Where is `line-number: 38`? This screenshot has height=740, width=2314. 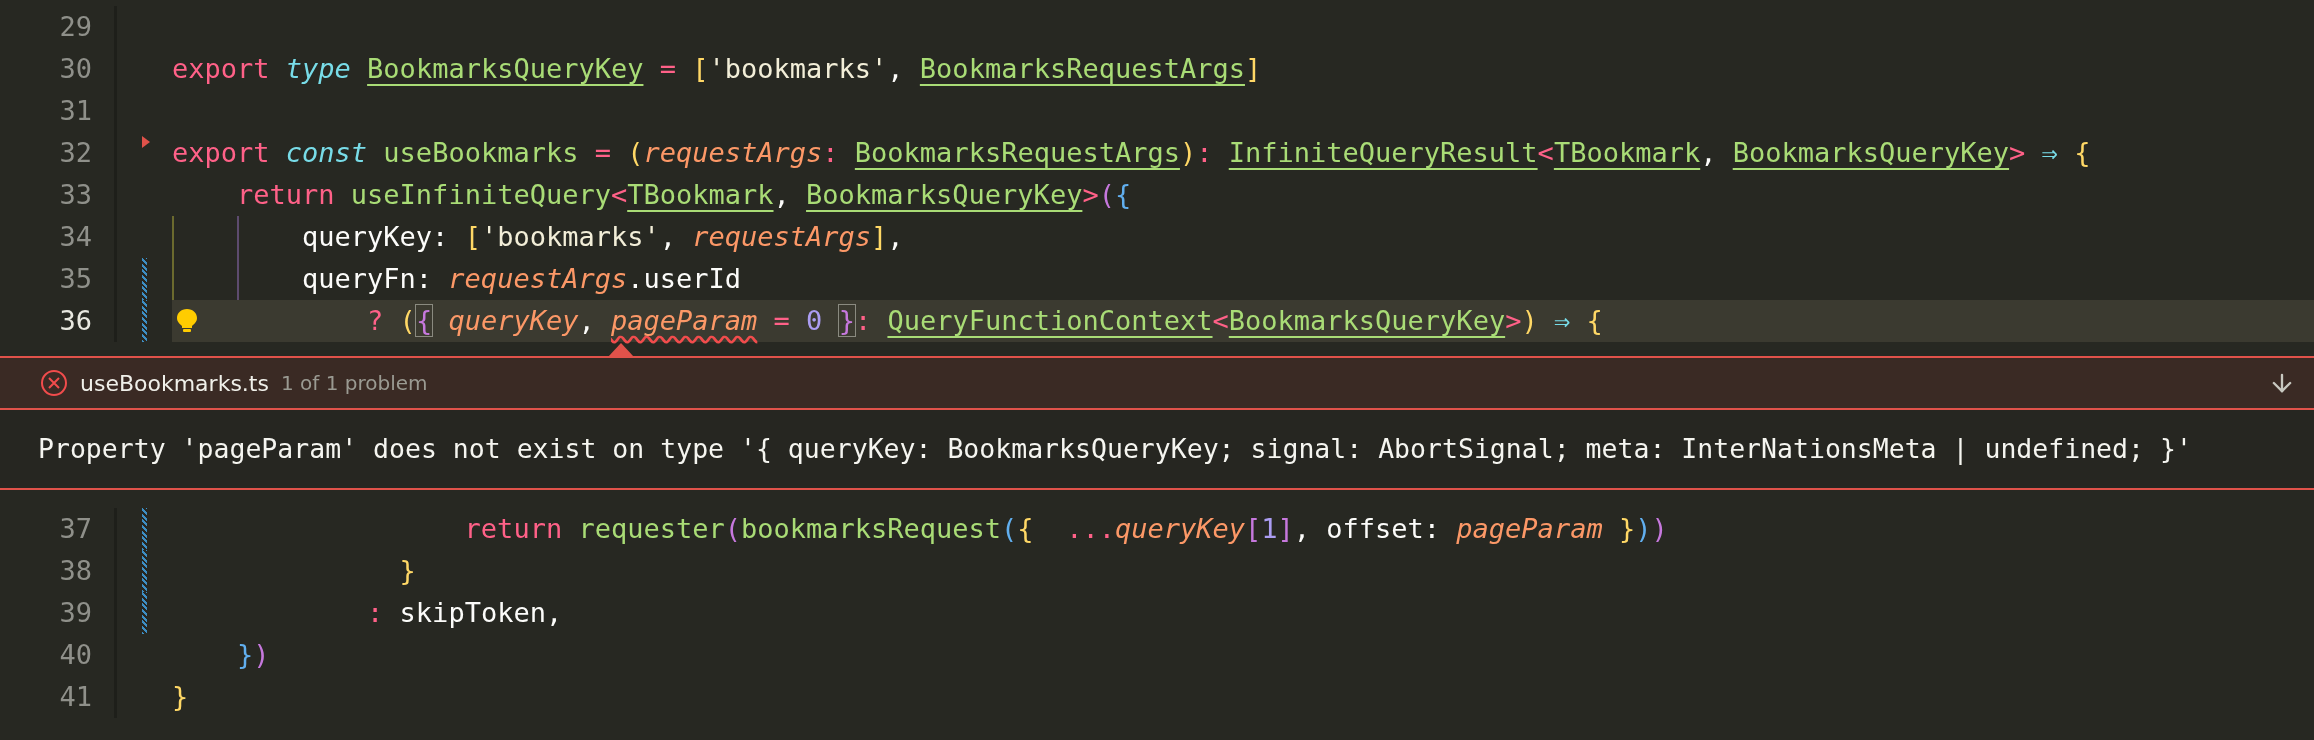
line-number: 38 is located at coordinates (75, 570).